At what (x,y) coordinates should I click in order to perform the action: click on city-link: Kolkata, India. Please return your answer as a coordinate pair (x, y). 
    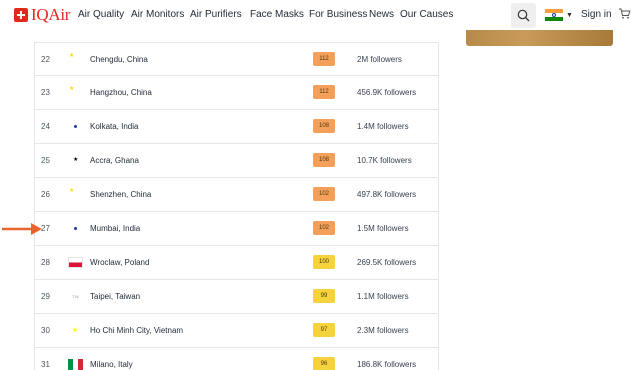
    Looking at the image, I should click on (114, 126).